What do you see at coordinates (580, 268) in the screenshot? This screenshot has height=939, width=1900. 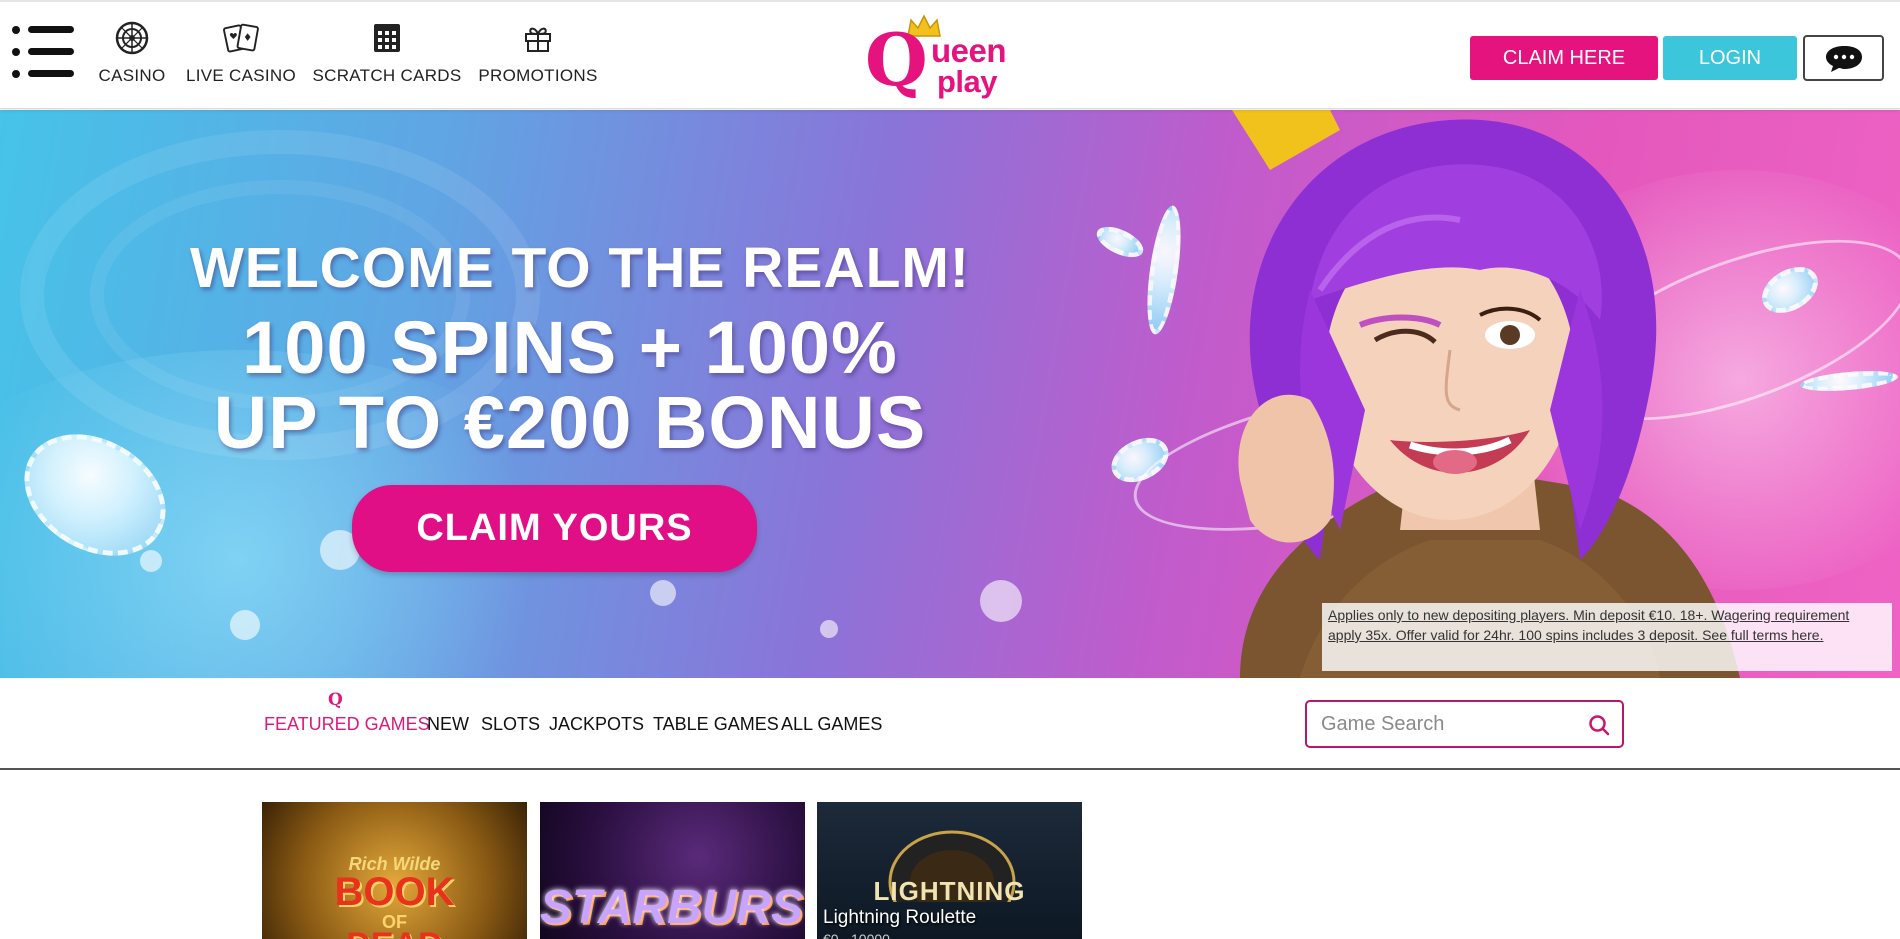 I see `hero-welcome-title: WELCOME TO THE REALM!` at bounding box center [580, 268].